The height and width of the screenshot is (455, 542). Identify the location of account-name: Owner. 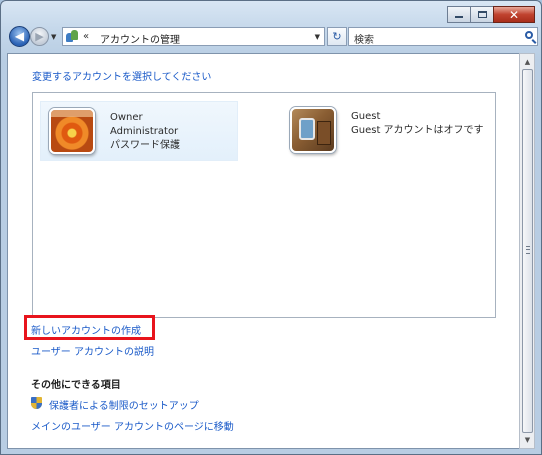
(126, 117).